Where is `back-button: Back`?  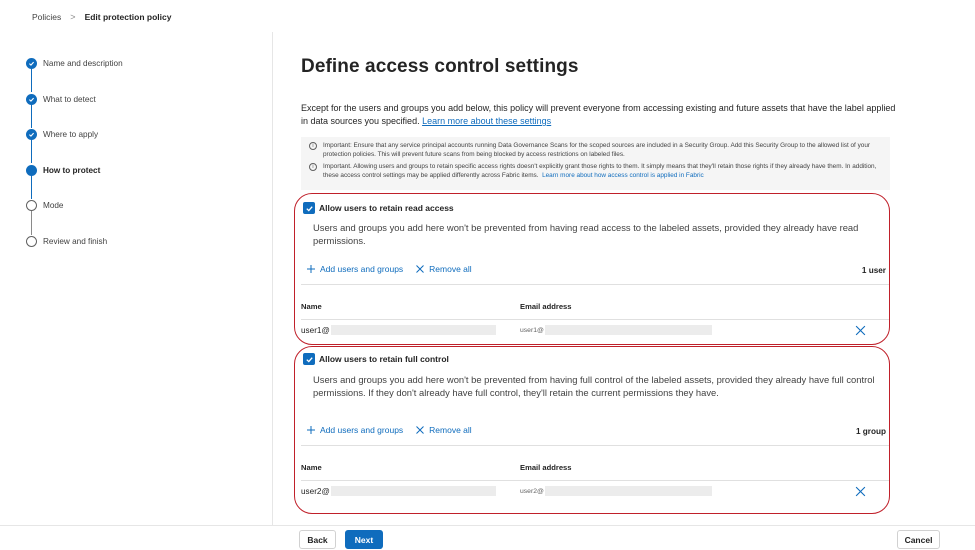
back-button: Back is located at coordinates (317, 539).